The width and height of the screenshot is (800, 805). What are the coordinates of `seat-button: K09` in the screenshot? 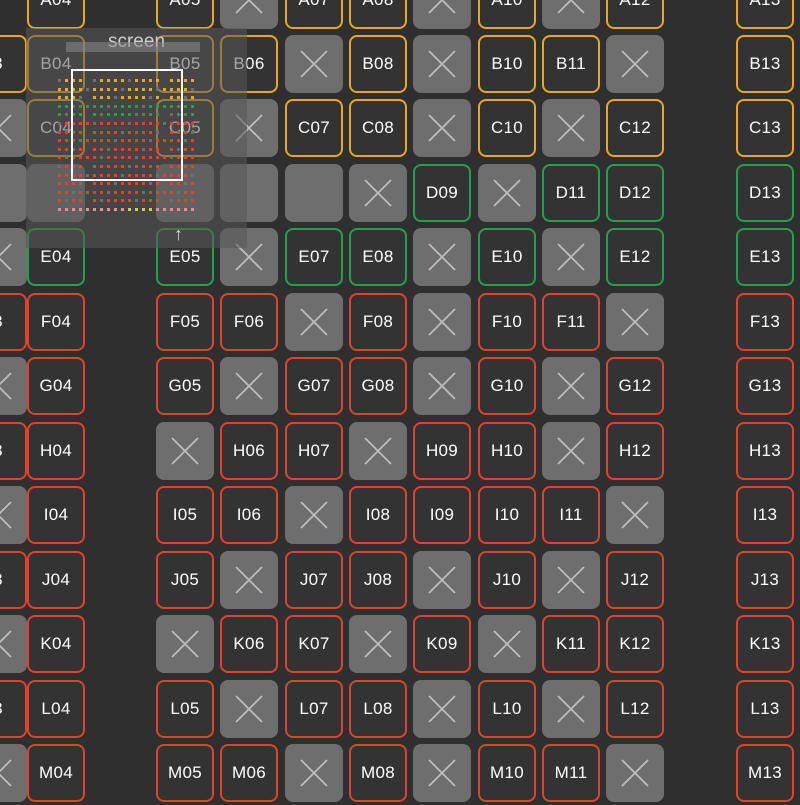 It's located at (442, 644).